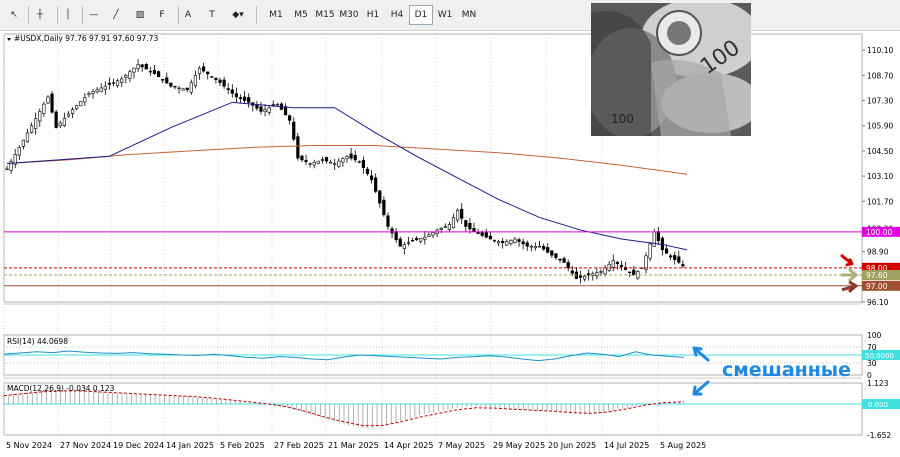 This screenshot has width=900, height=457. What do you see at coordinates (68, 15) in the screenshot?
I see `vertical-line-icon: │` at bounding box center [68, 15].